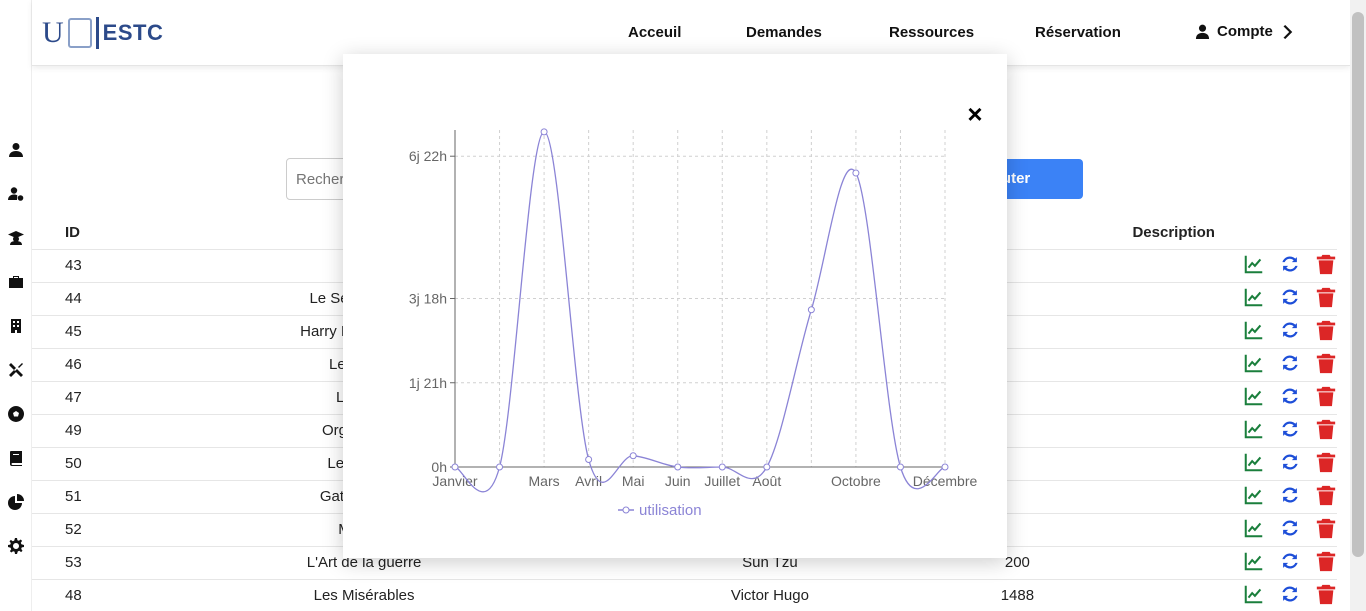 The height and width of the screenshot is (611, 1366). I want to click on legend-marker, so click(626, 510).